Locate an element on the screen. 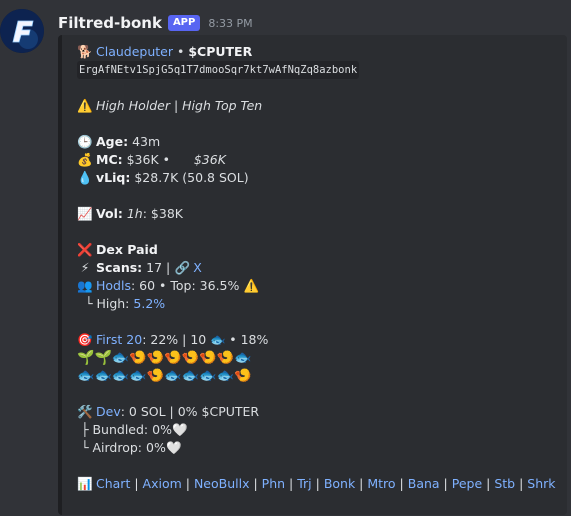 The height and width of the screenshot is (516, 571). link-bonk: Bonk is located at coordinates (339, 484).